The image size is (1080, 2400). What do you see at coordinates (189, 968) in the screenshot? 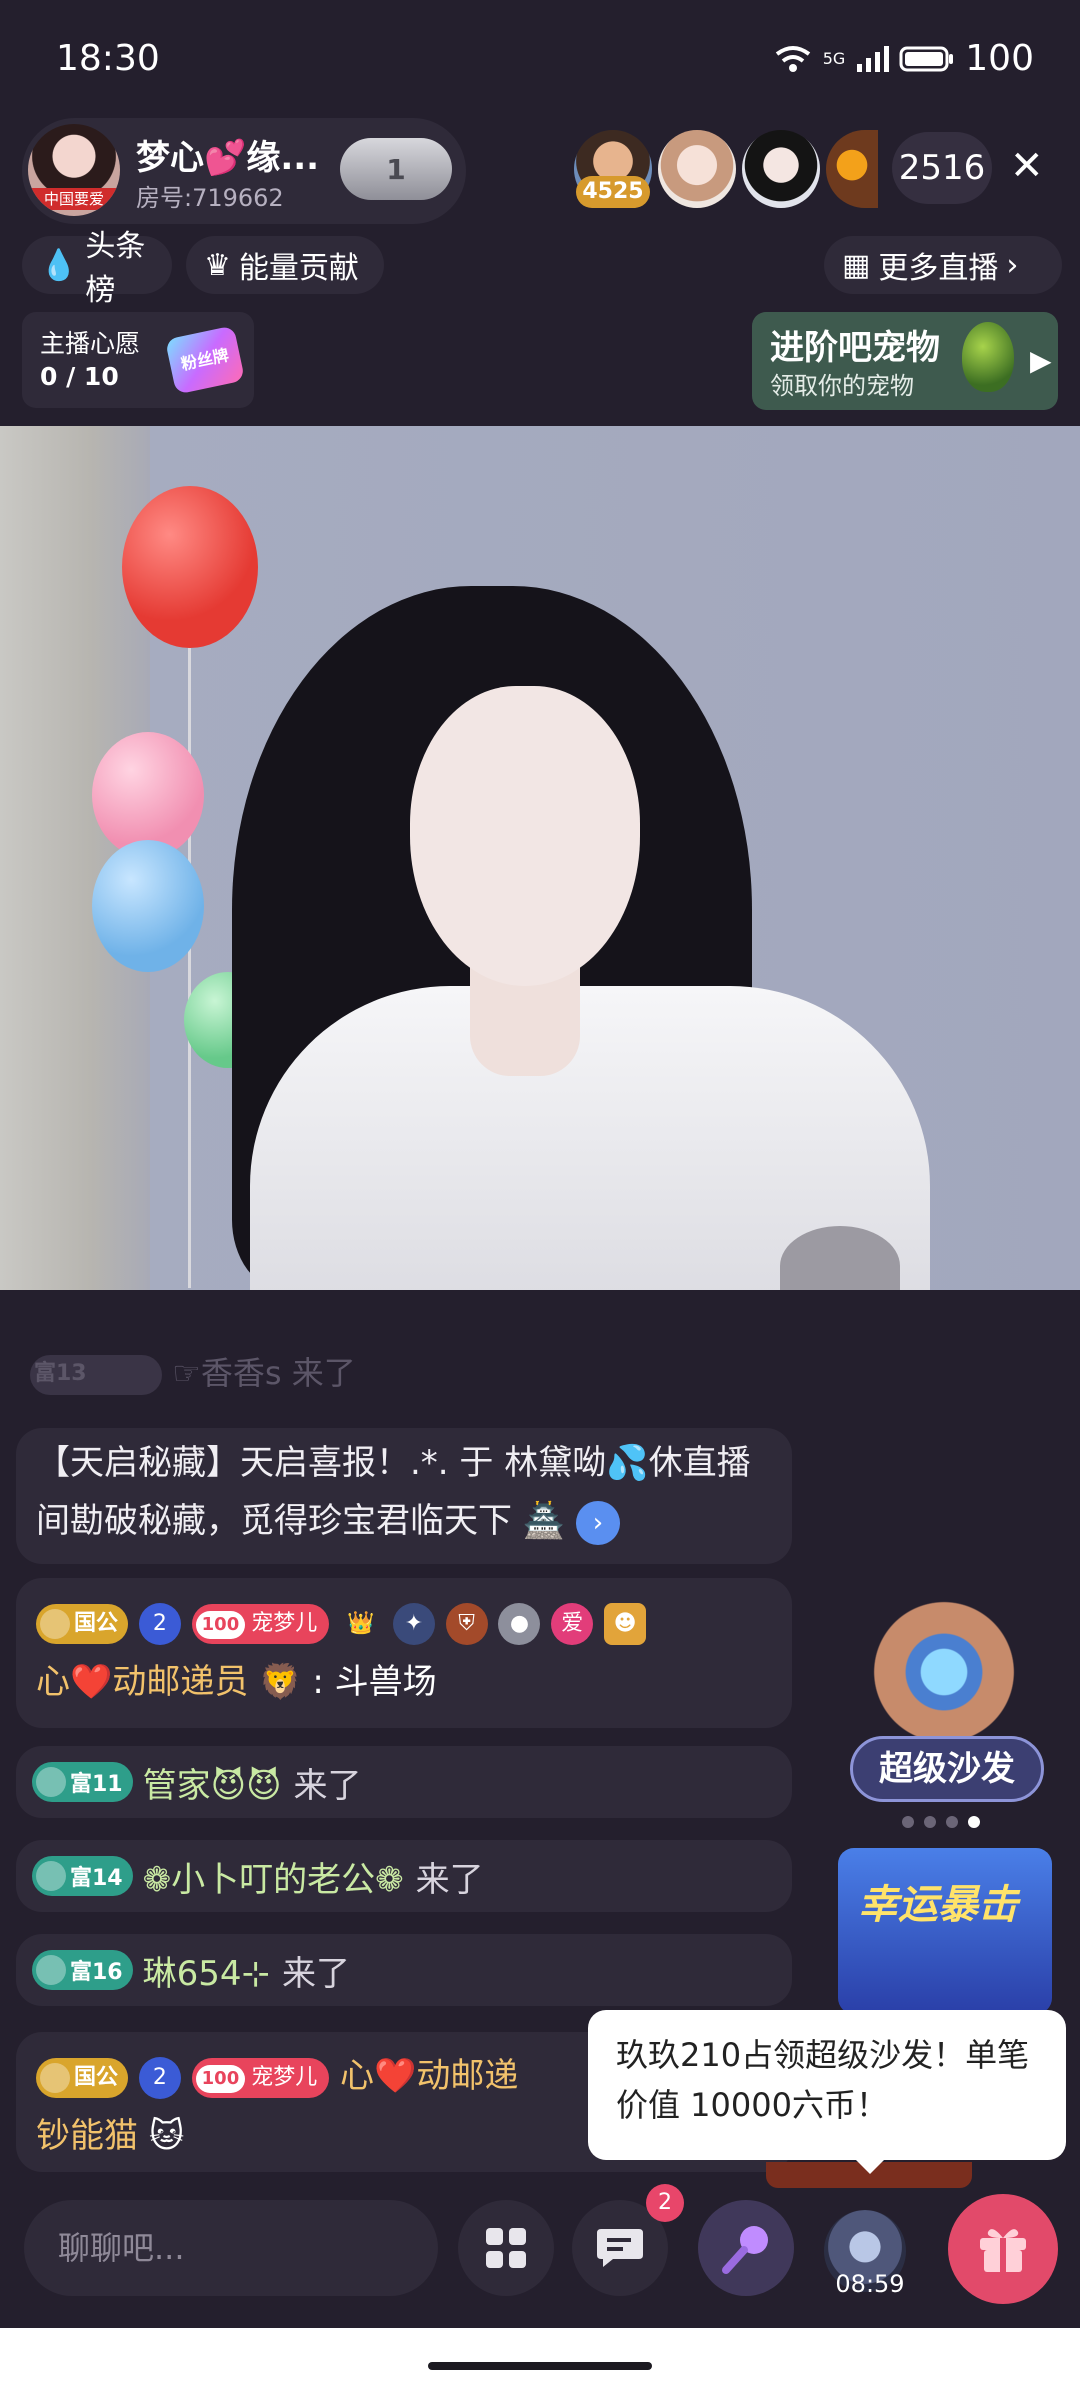
I see `balloon-string` at bounding box center [189, 968].